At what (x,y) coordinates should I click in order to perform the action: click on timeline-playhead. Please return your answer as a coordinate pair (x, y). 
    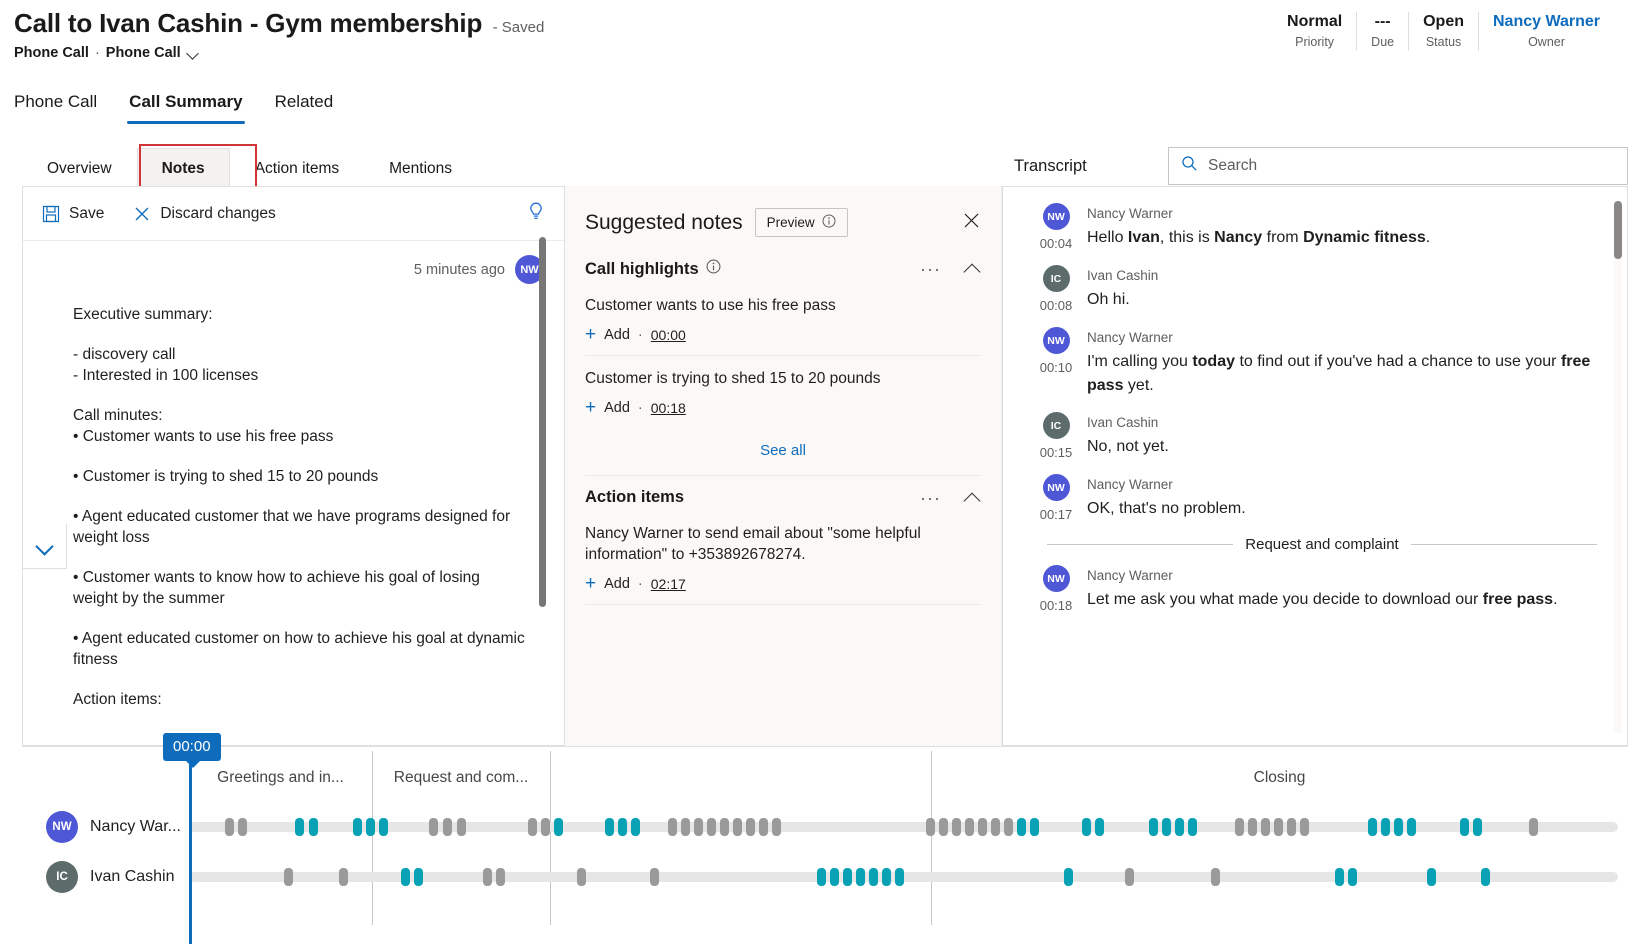
    Looking at the image, I should click on (190, 845).